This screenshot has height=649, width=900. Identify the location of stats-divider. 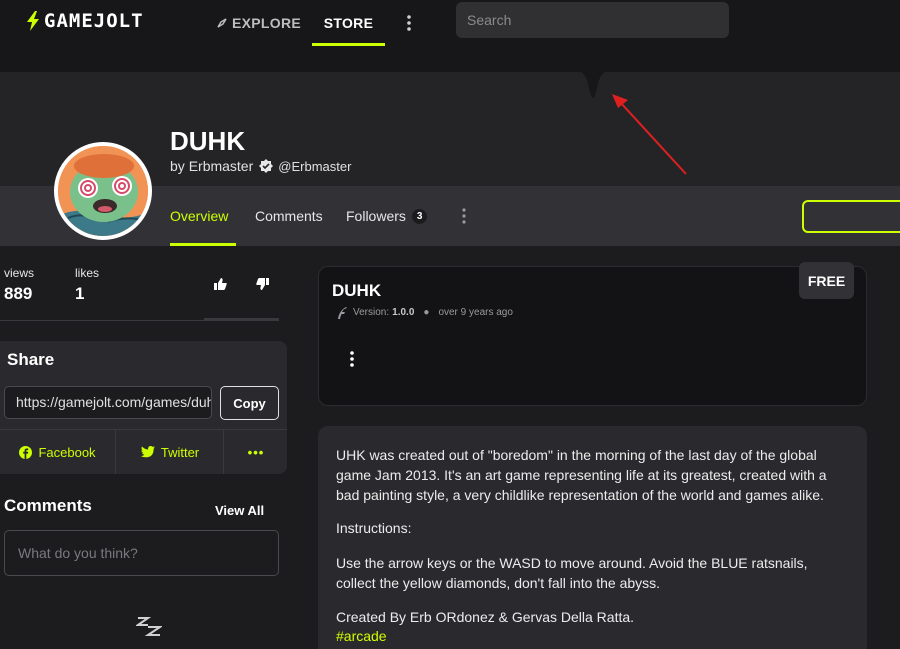
(139, 320).